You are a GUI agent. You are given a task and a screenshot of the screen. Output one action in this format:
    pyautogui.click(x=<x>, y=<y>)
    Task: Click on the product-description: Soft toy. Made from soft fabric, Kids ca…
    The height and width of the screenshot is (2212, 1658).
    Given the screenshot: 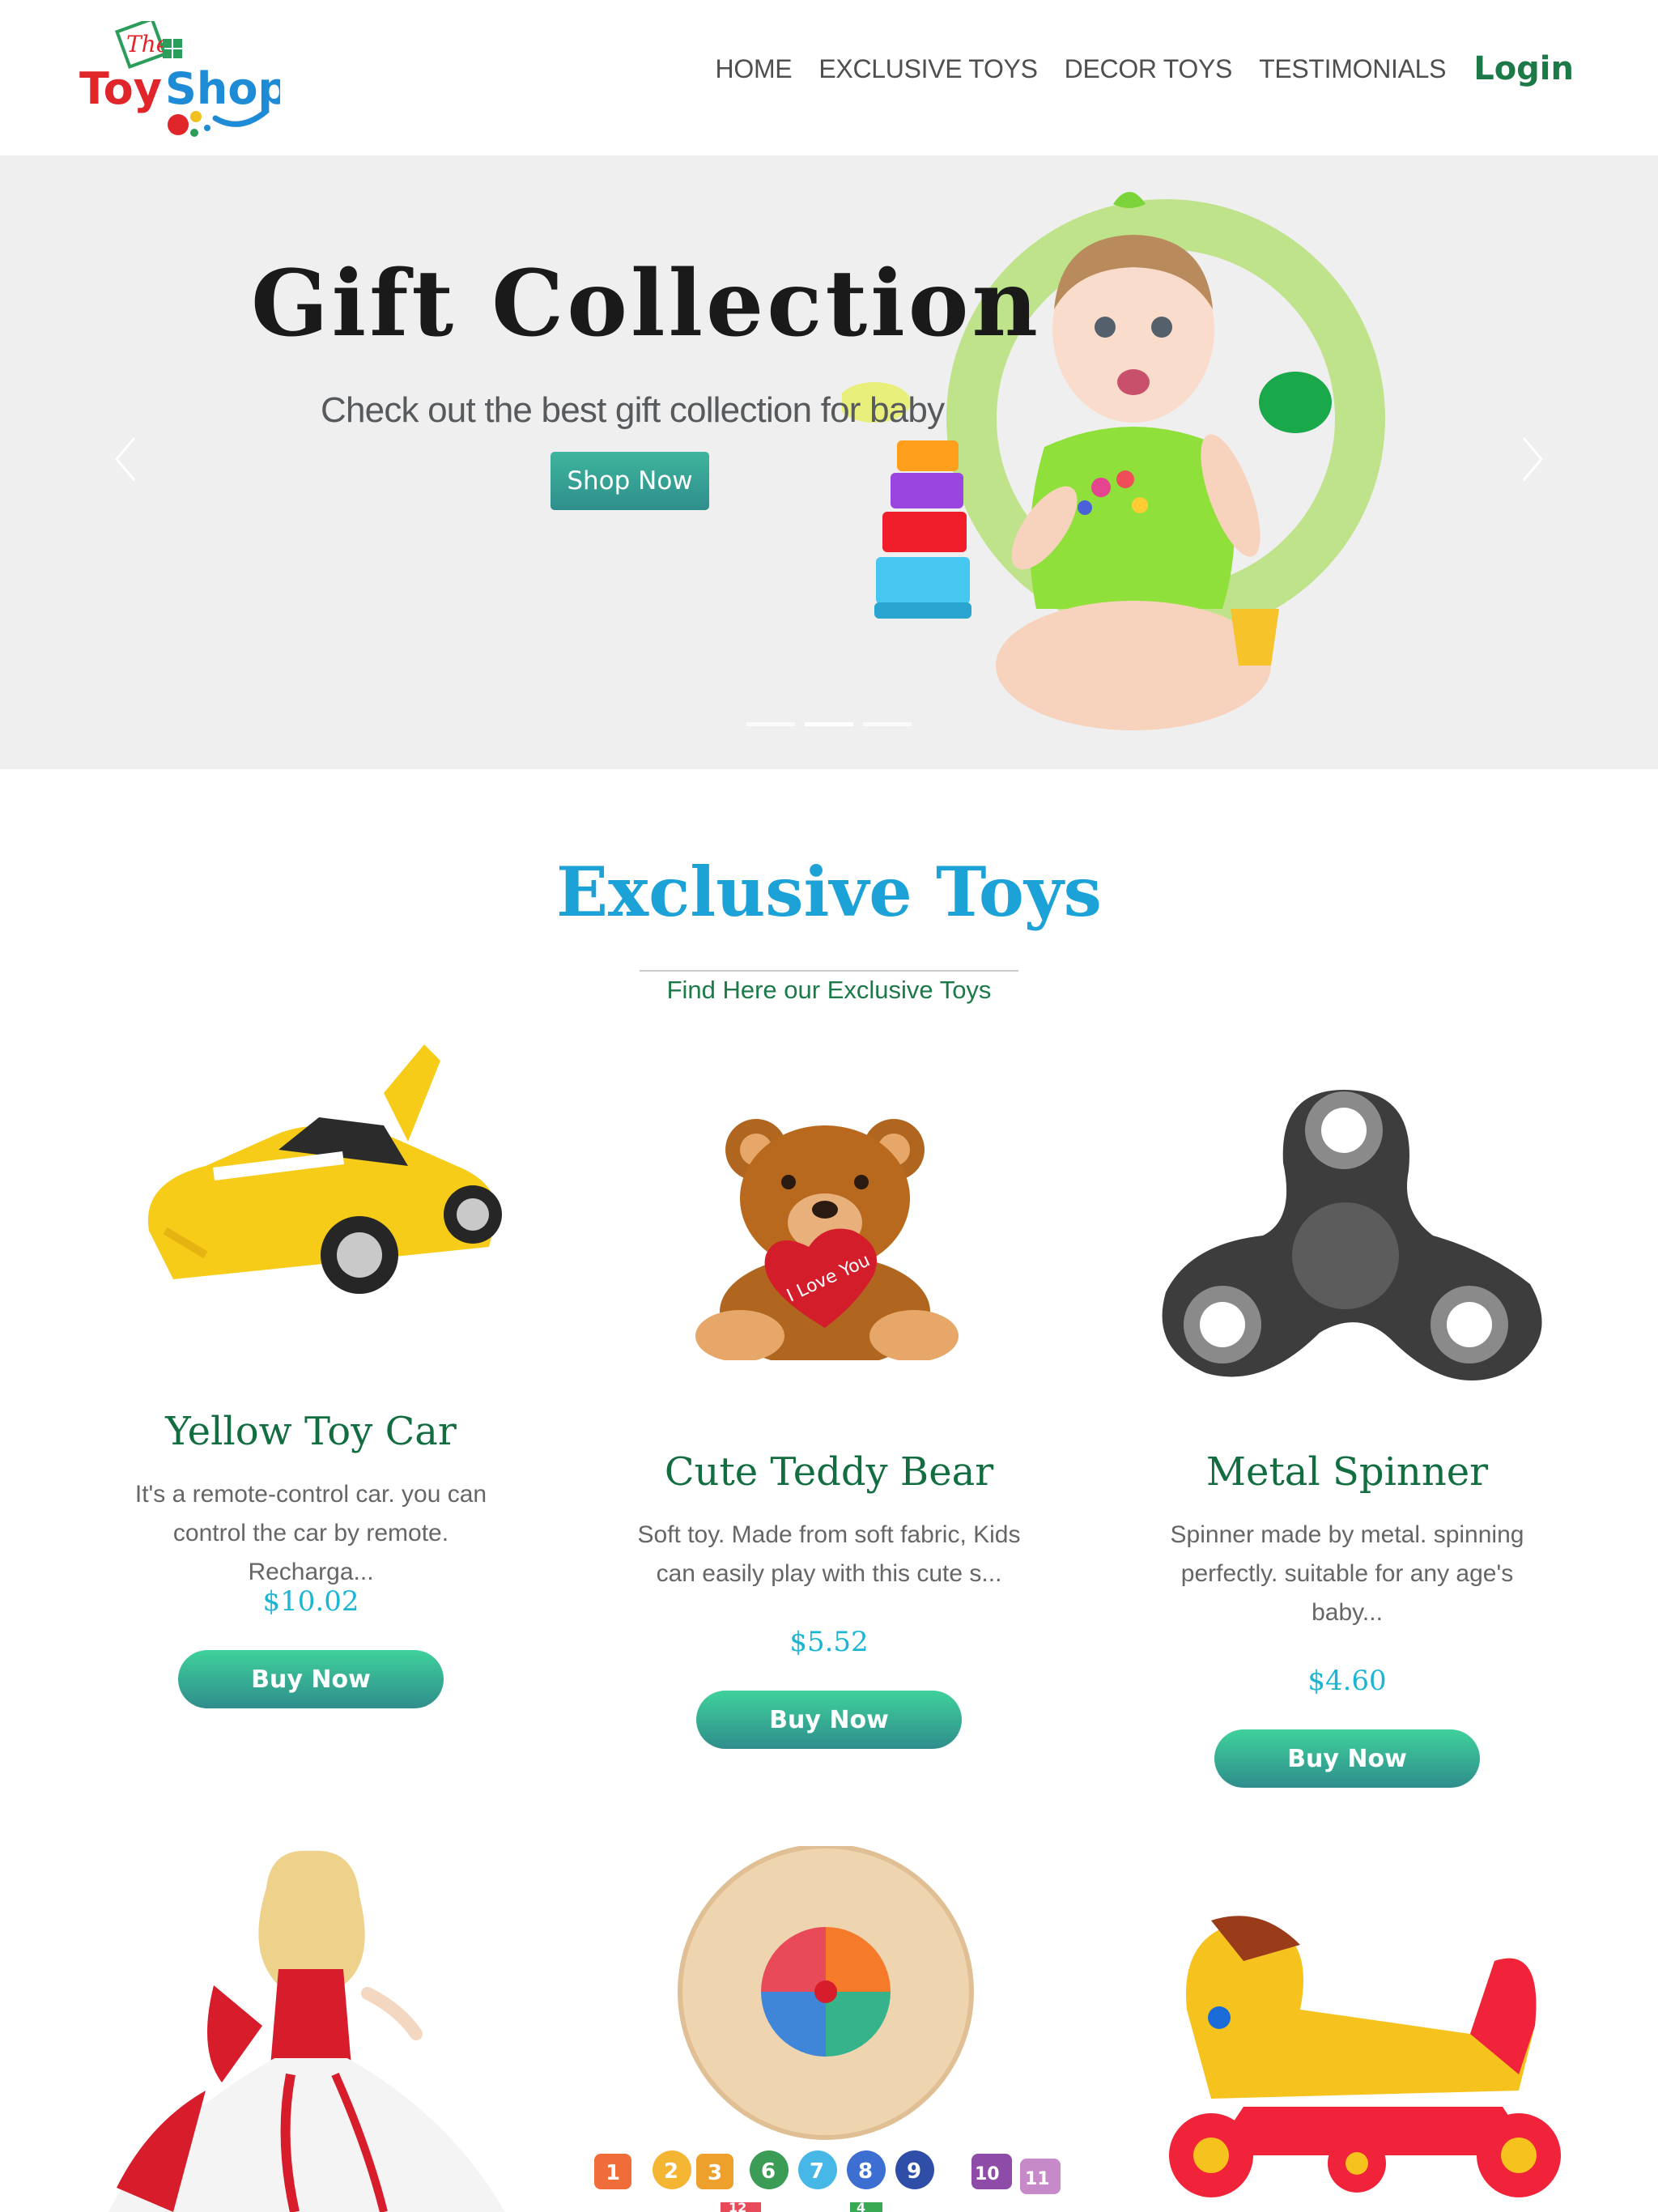 What is the action you would take?
    pyautogui.click(x=829, y=1555)
    